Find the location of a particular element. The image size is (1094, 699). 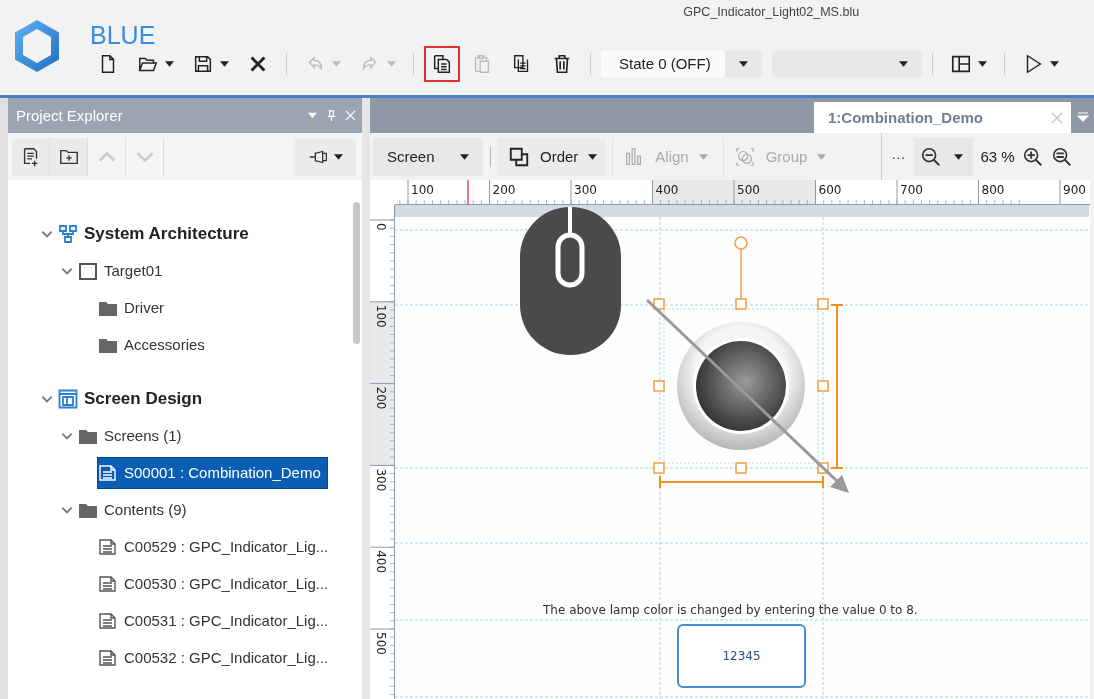

tree-item: Accessories is located at coordinates (154, 344).